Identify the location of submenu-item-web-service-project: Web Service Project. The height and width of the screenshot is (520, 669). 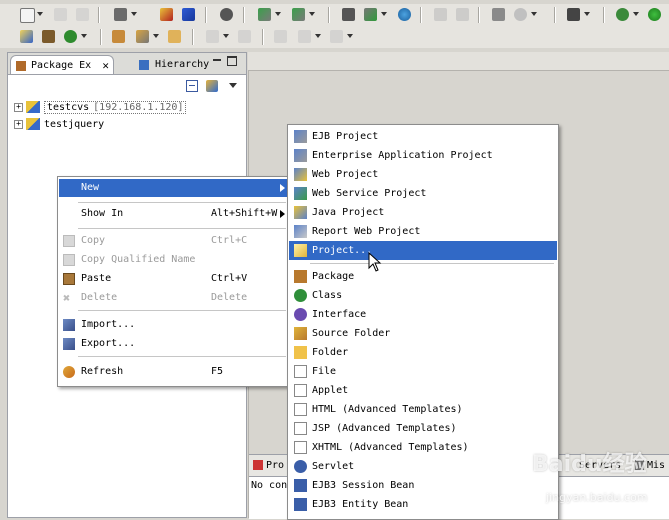
(423, 193).